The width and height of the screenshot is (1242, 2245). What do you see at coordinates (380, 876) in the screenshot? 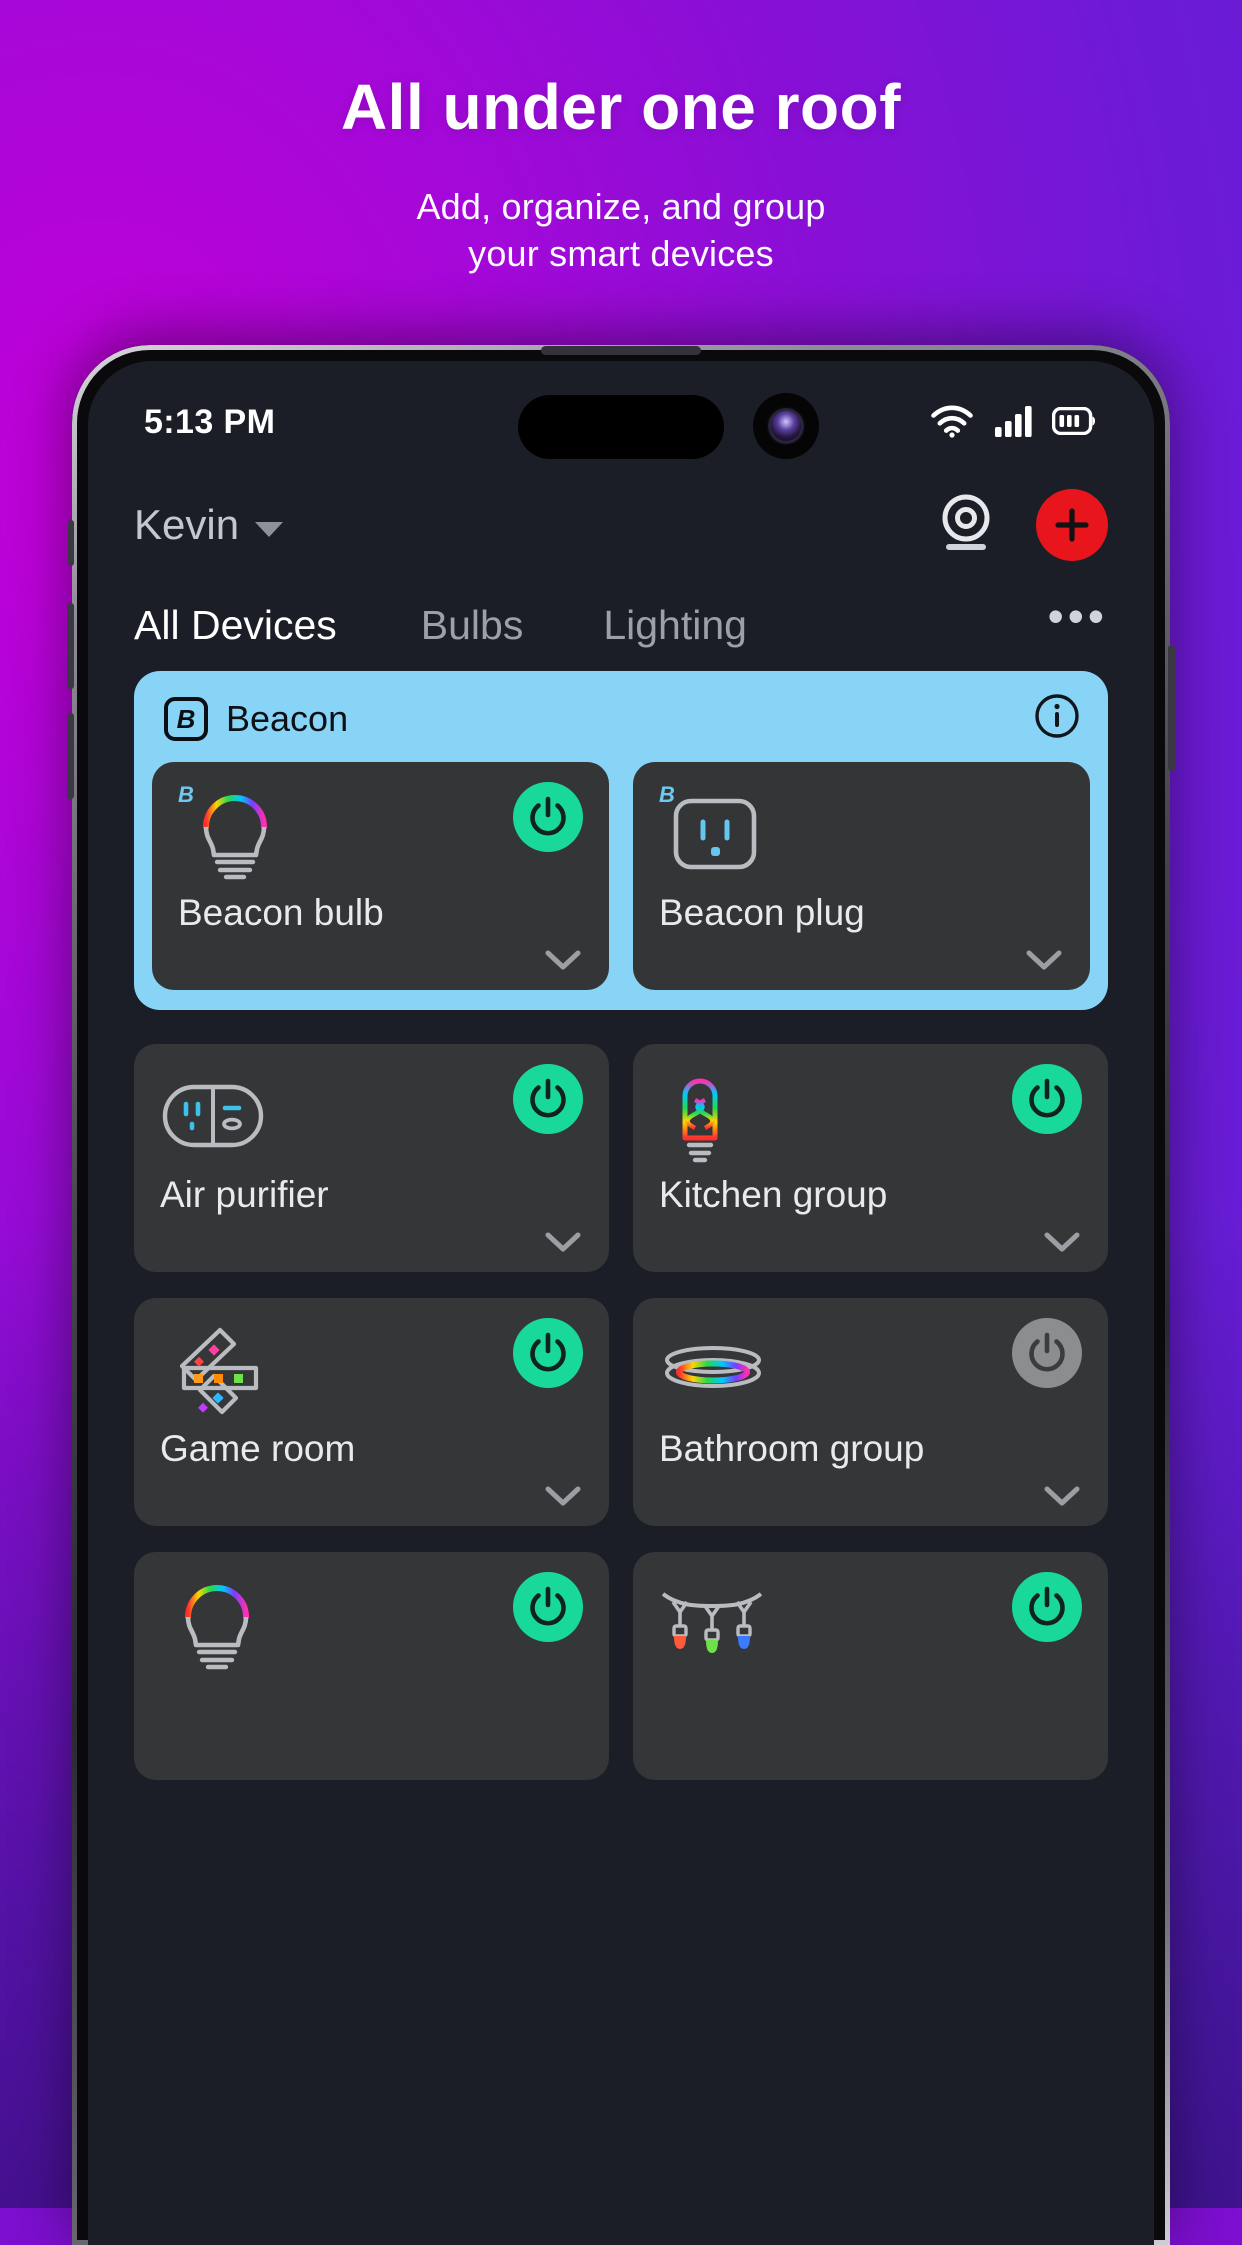
I see `device-card-beacon-bulb: B Beacon bulb` at bounding box center [380, 876].